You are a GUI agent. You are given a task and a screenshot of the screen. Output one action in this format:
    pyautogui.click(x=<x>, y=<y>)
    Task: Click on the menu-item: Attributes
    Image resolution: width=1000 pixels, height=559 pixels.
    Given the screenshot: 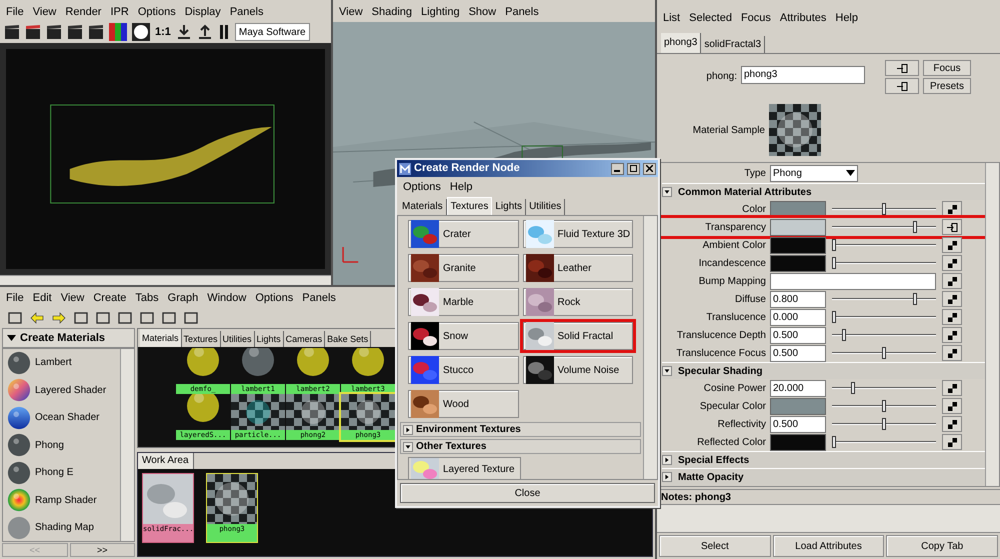 What is the action you would take?
    pyautogui.click(x=803, y=18)
    